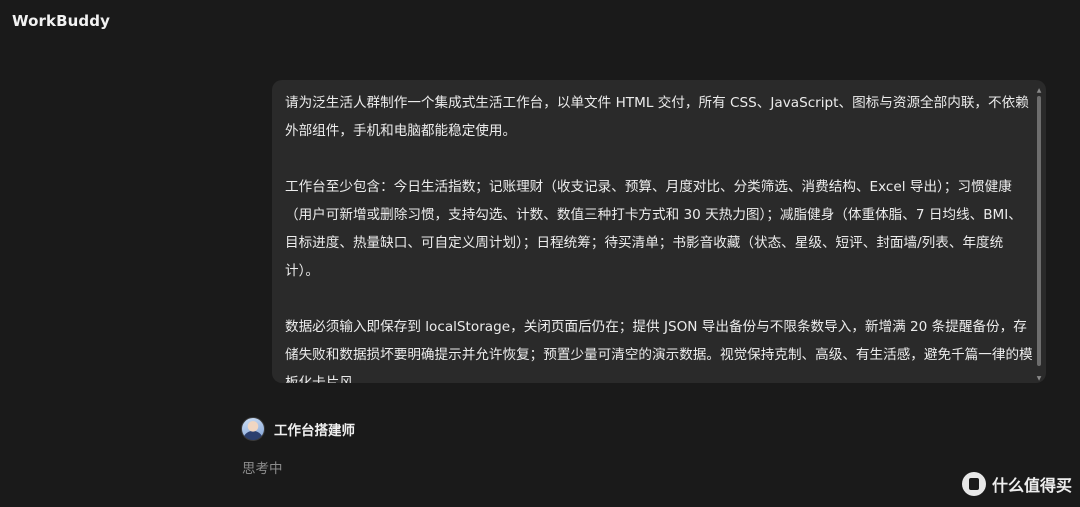 This screenshot has height=507, width=1080. I want to click on agent-name: 工作台搭建师, so click(314, 431).